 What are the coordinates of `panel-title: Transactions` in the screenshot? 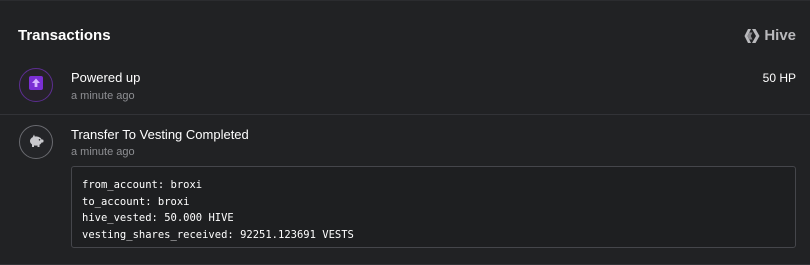 It's located at (64, 35).